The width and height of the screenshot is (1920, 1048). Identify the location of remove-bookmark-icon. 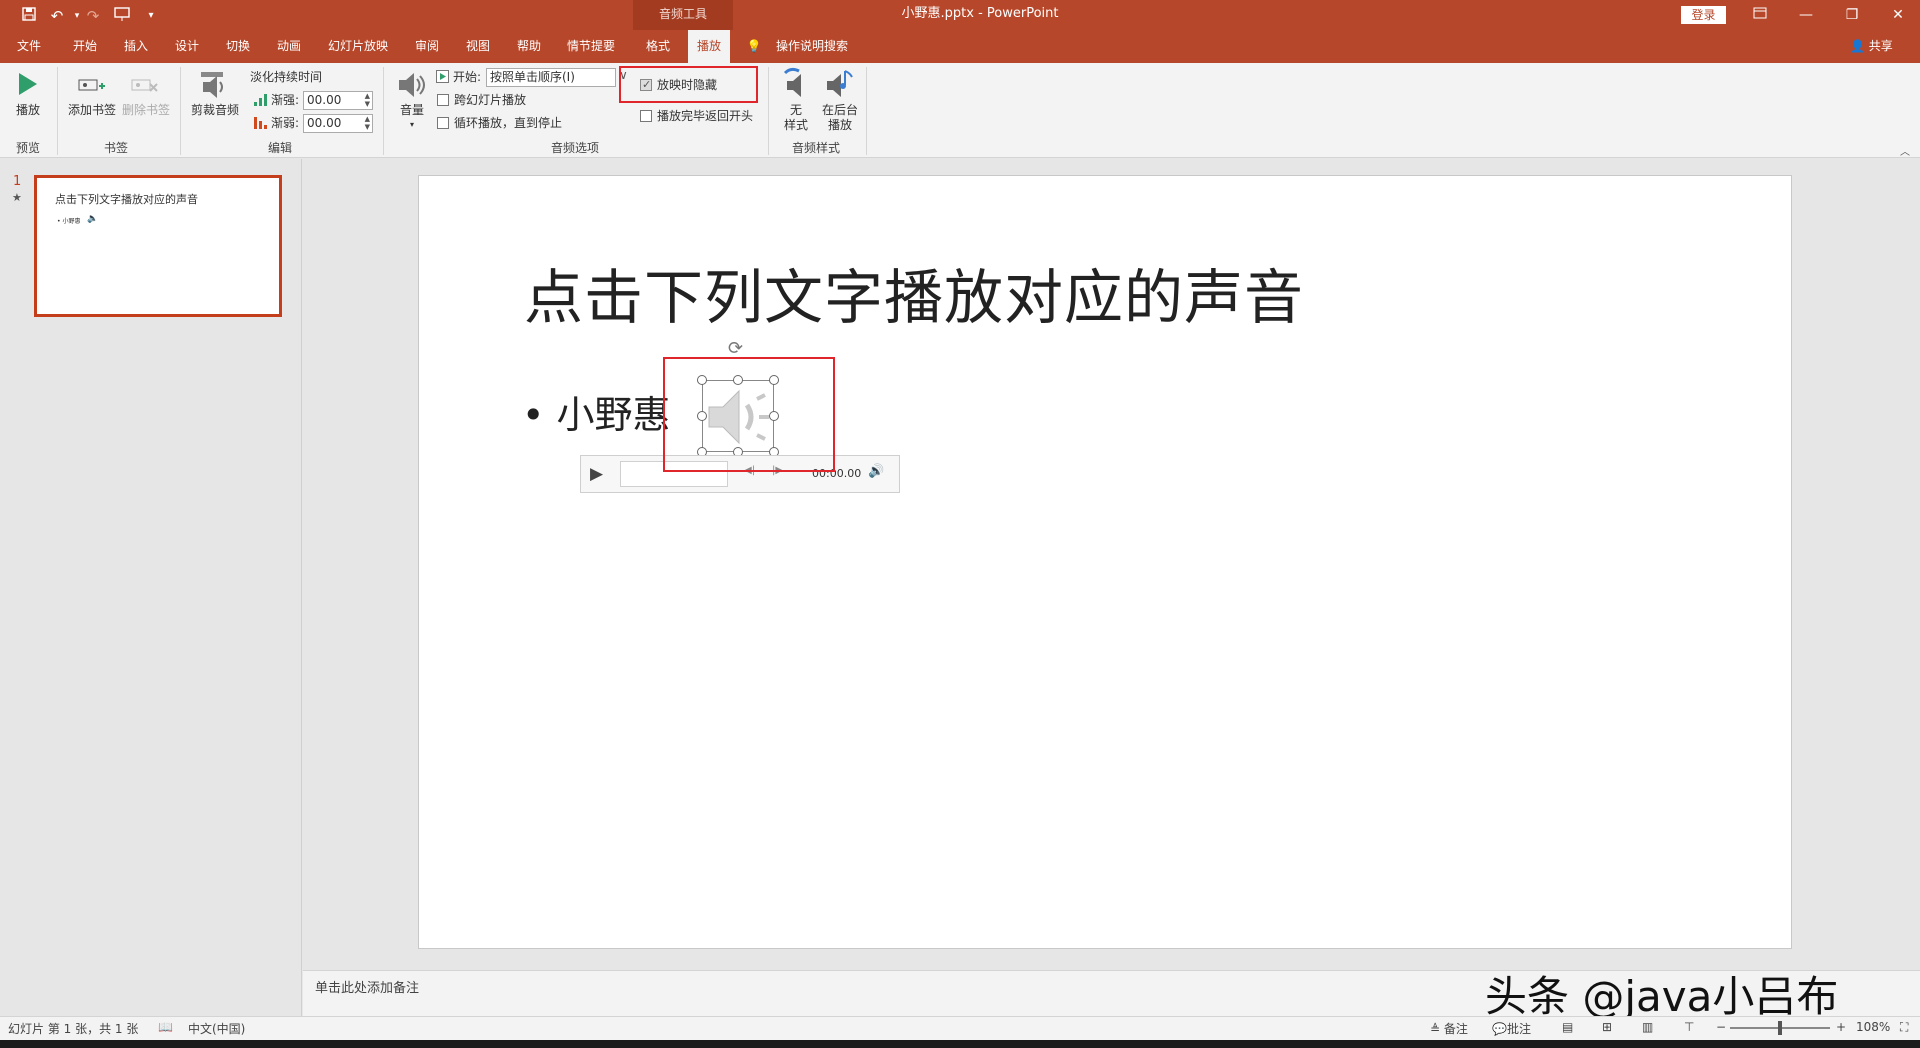
(145, 87).